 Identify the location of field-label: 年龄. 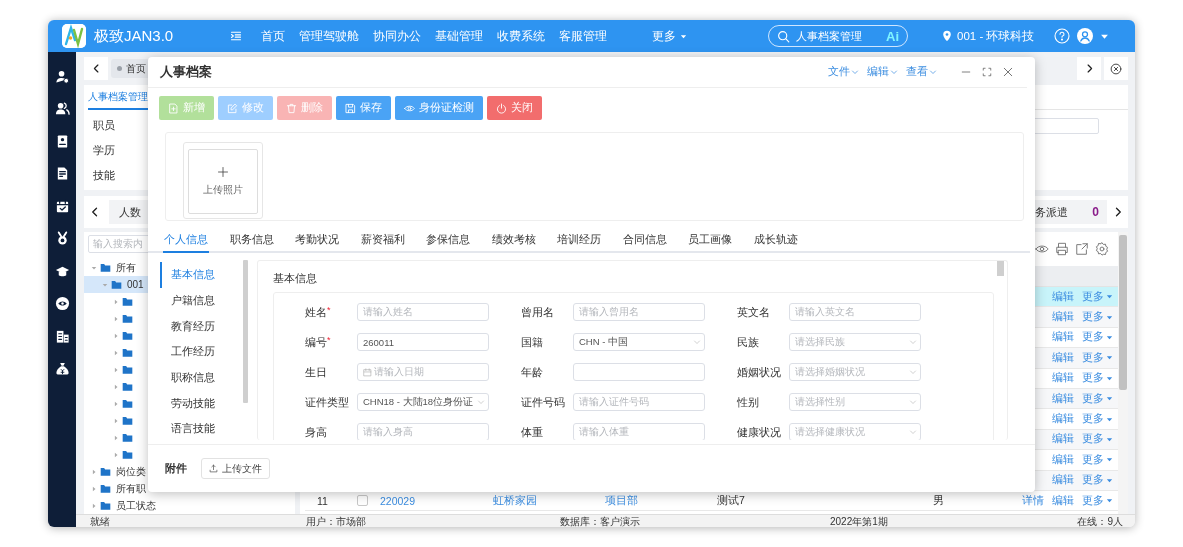
(532, 372).